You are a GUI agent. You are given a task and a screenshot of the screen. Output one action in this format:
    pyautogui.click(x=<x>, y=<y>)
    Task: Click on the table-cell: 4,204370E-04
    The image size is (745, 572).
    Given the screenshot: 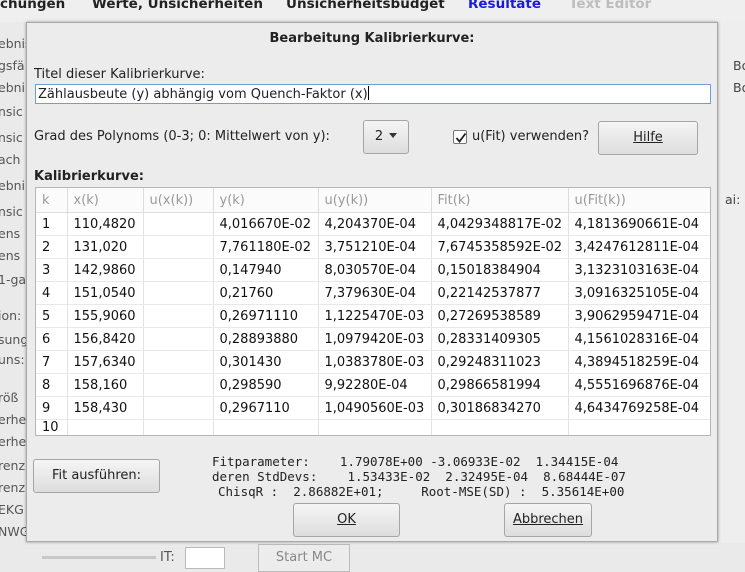 What is the action you would take?
    pyautogui.click(x=375, y=224)
    